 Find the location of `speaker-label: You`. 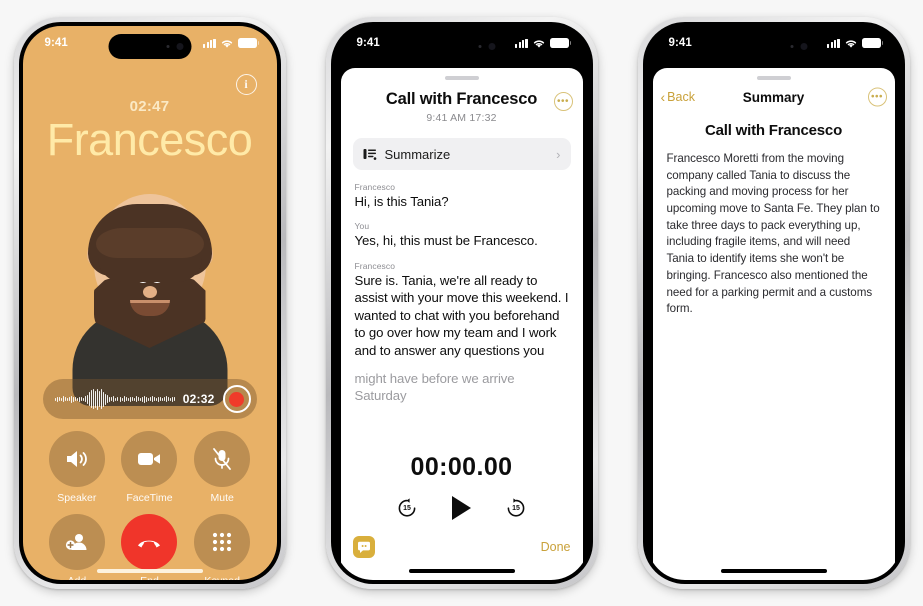

speaker-label: You is located at coordinates (362, 226).